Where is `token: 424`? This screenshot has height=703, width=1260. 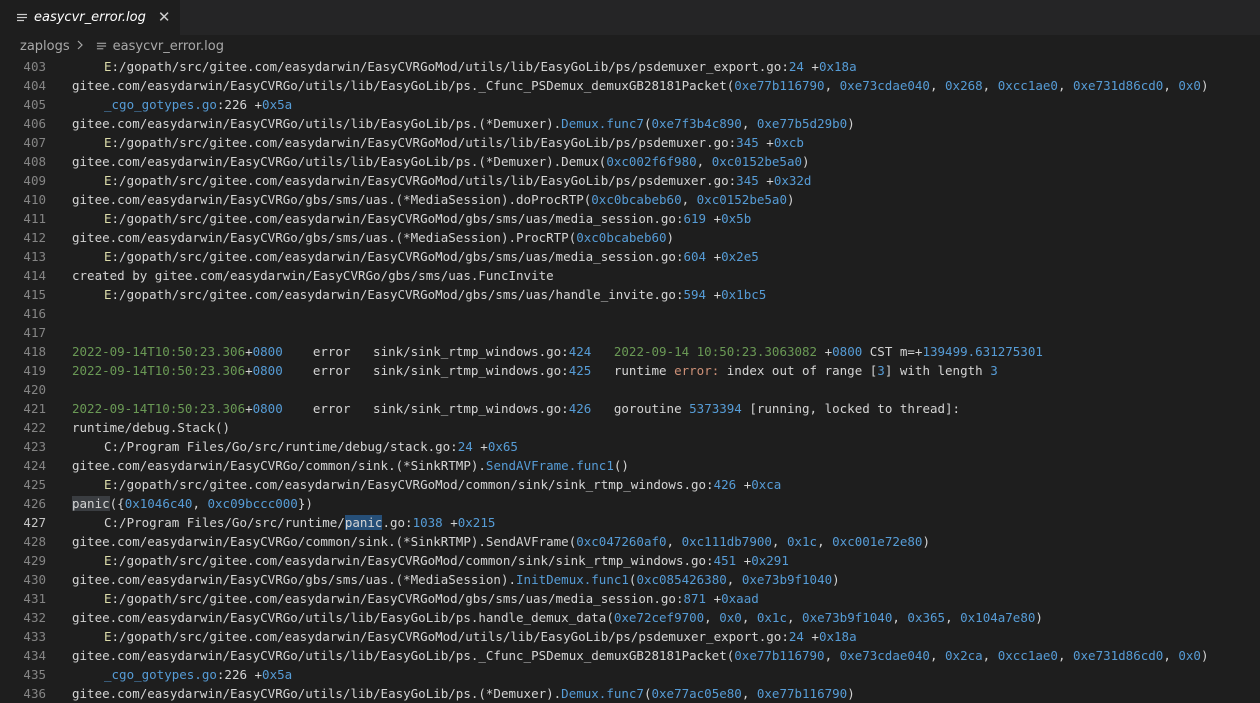 token: 424 is located at coordinates (580, 351).